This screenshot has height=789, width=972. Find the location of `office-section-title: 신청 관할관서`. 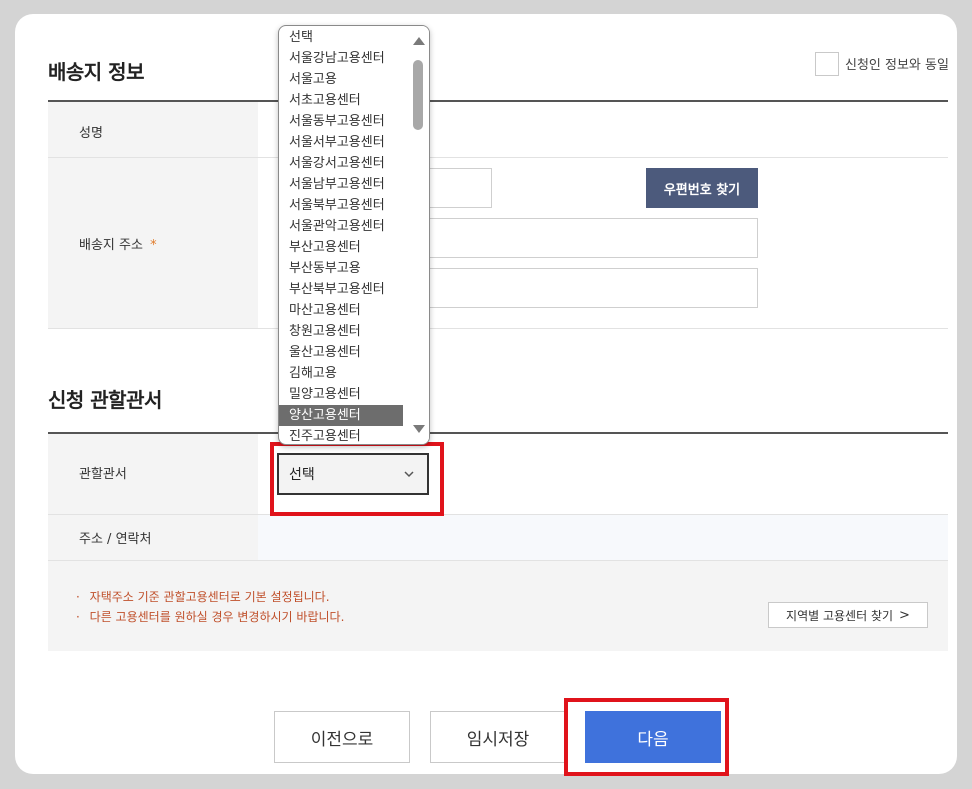

office-section-title: 신청 관할관서 is located at coordinates (105, 400).